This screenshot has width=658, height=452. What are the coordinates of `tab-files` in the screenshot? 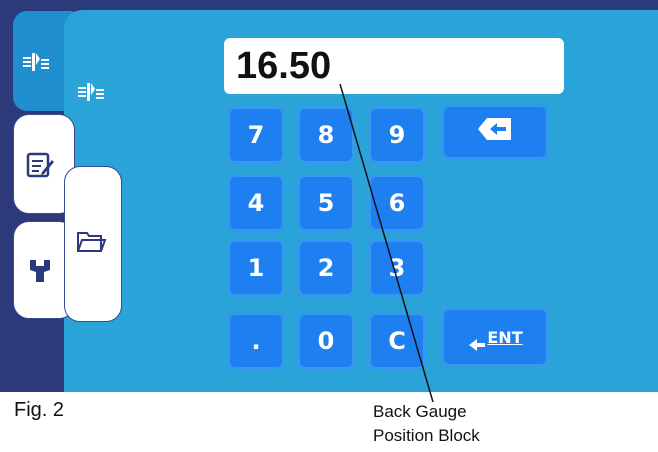 It's located at (93, 244).